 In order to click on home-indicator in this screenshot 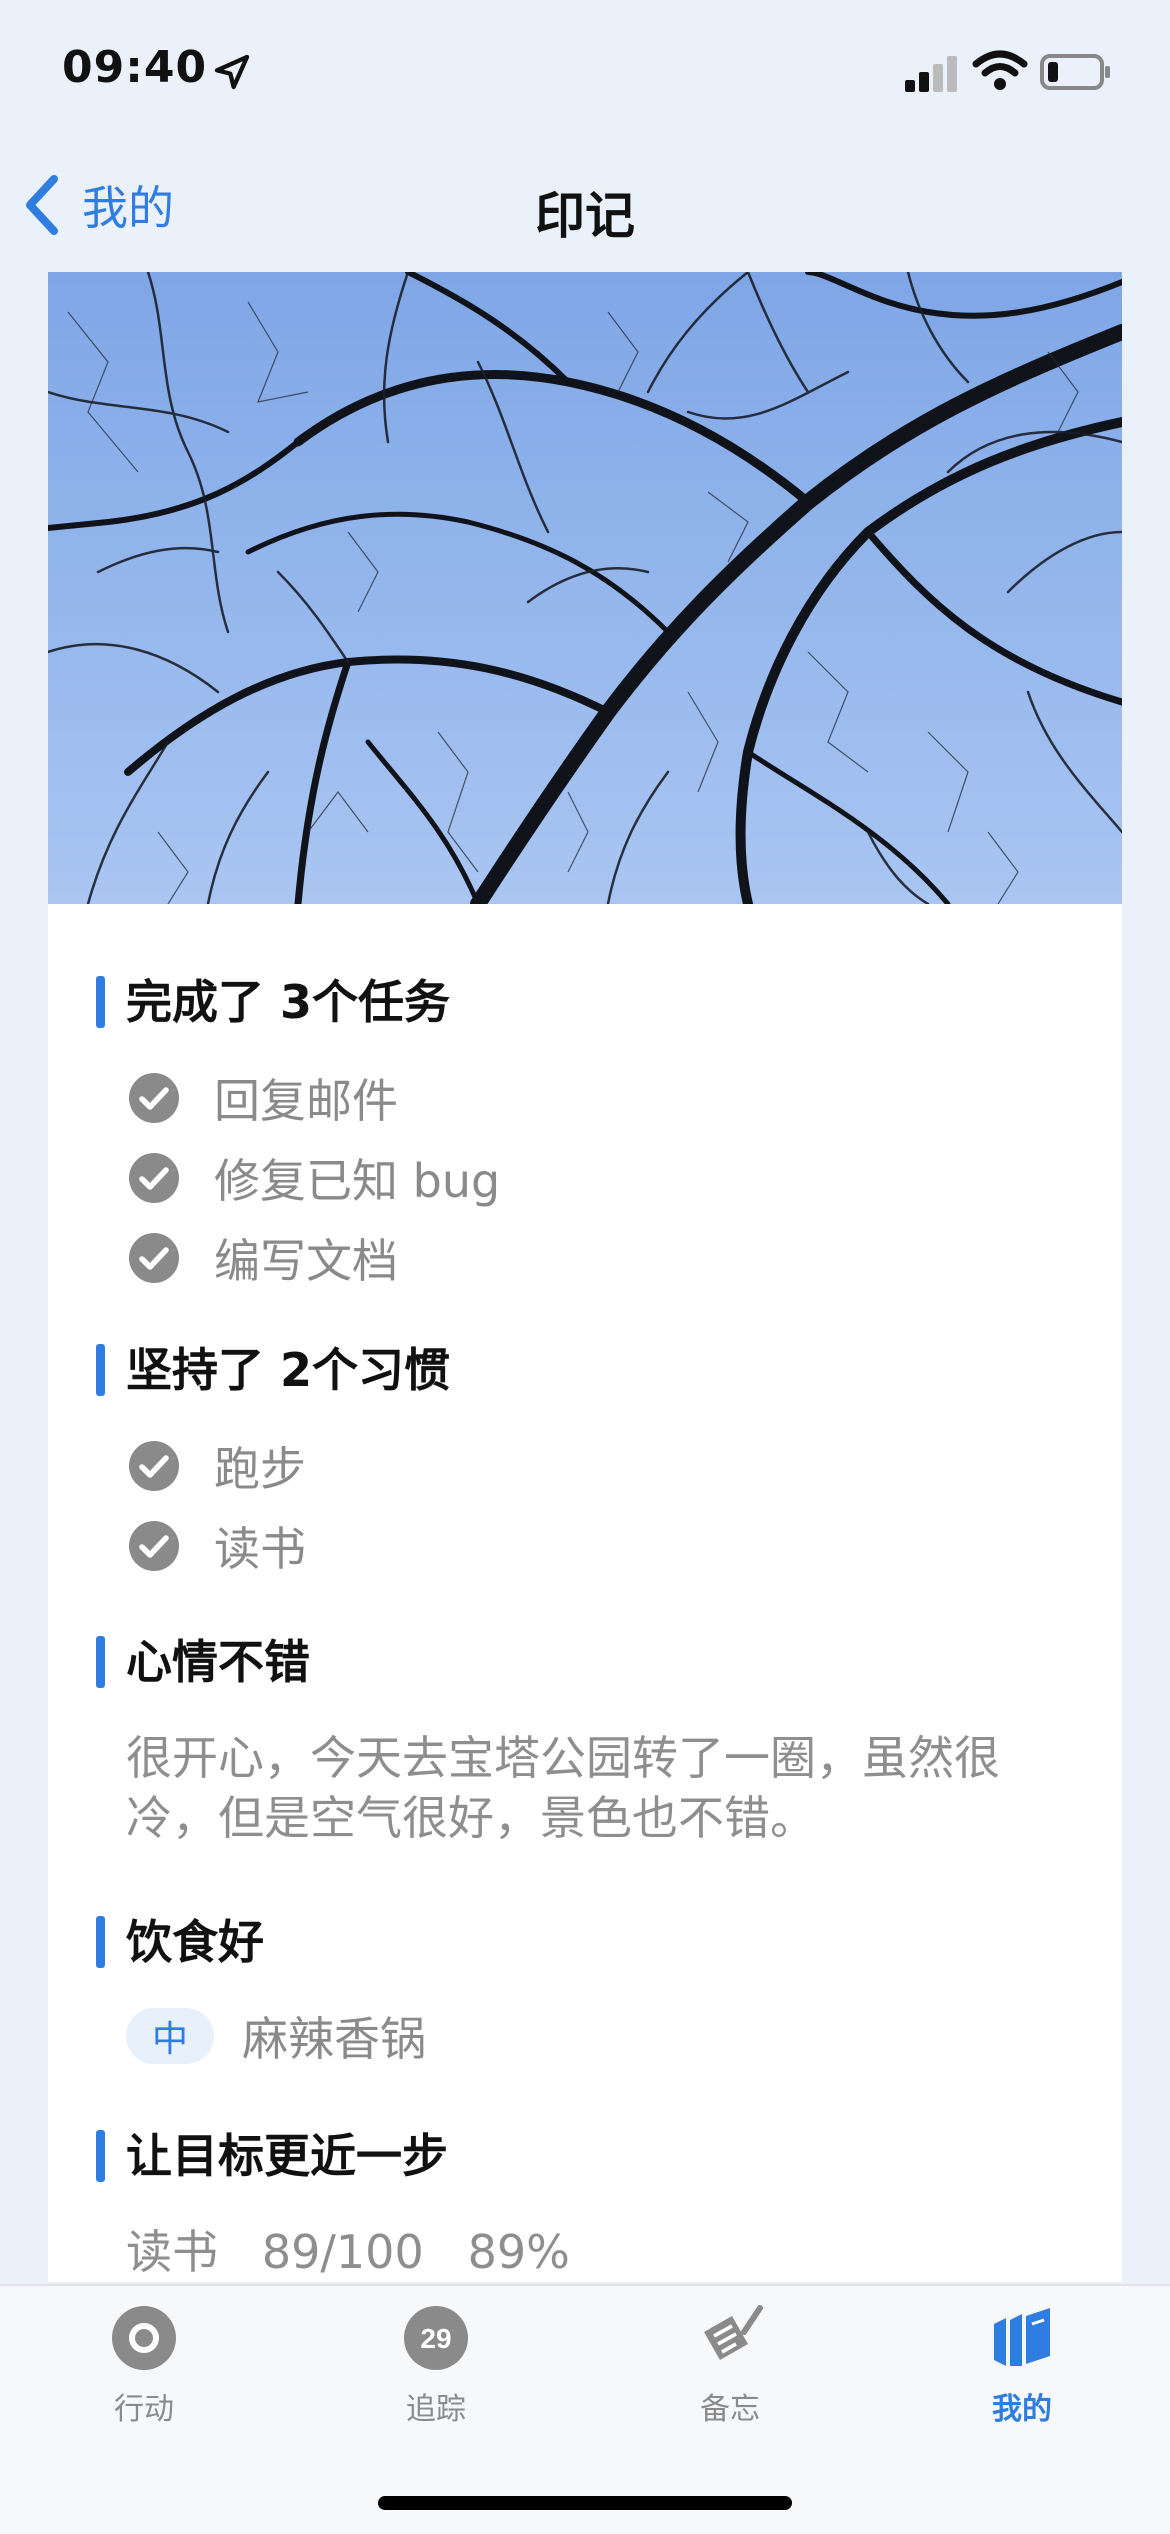, I will do `click(585, 2503)`.